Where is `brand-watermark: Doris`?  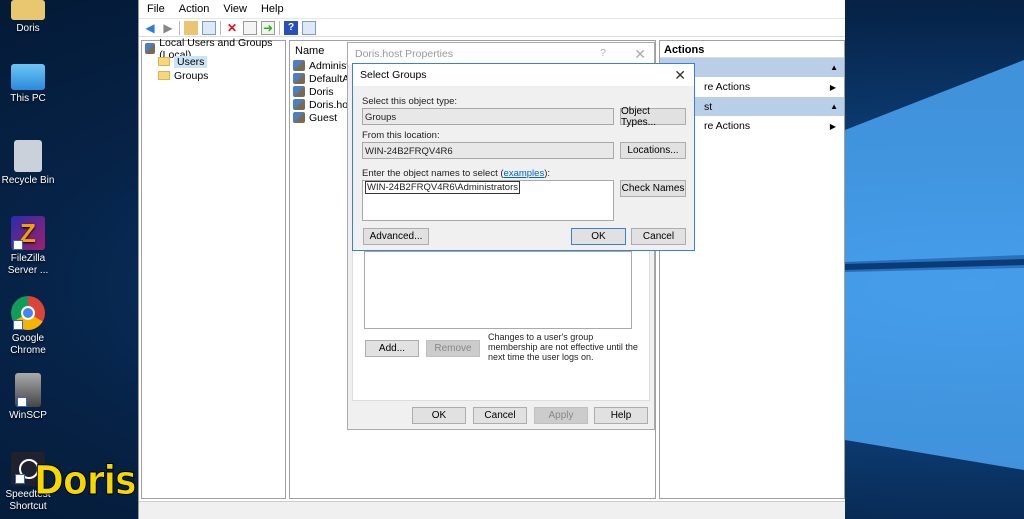 brand-watermark: Doris is located at coordinates (85, 481).